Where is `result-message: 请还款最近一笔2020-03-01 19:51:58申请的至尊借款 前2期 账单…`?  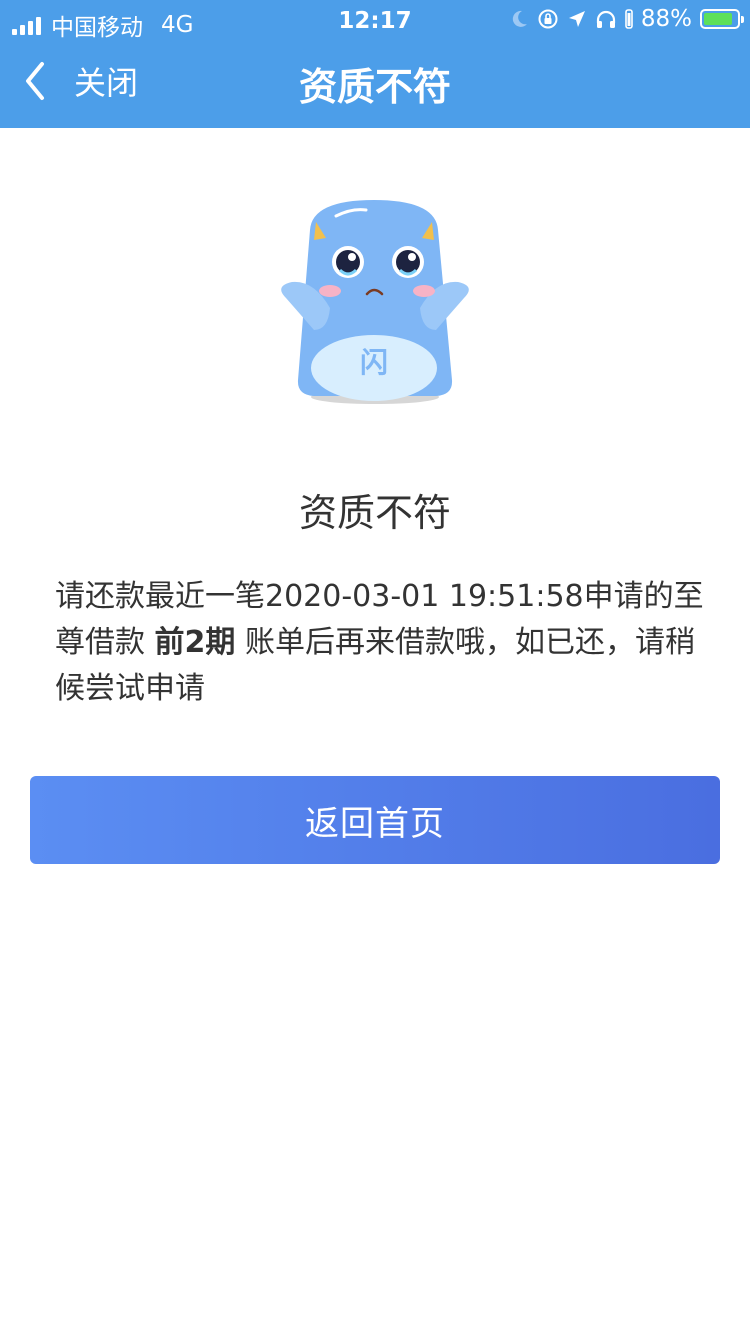 result-message: 请还款最近一笔2020-03-01 19:51:58申请的至尊借款 前2期 账单… is located at coordinates (380, 643).